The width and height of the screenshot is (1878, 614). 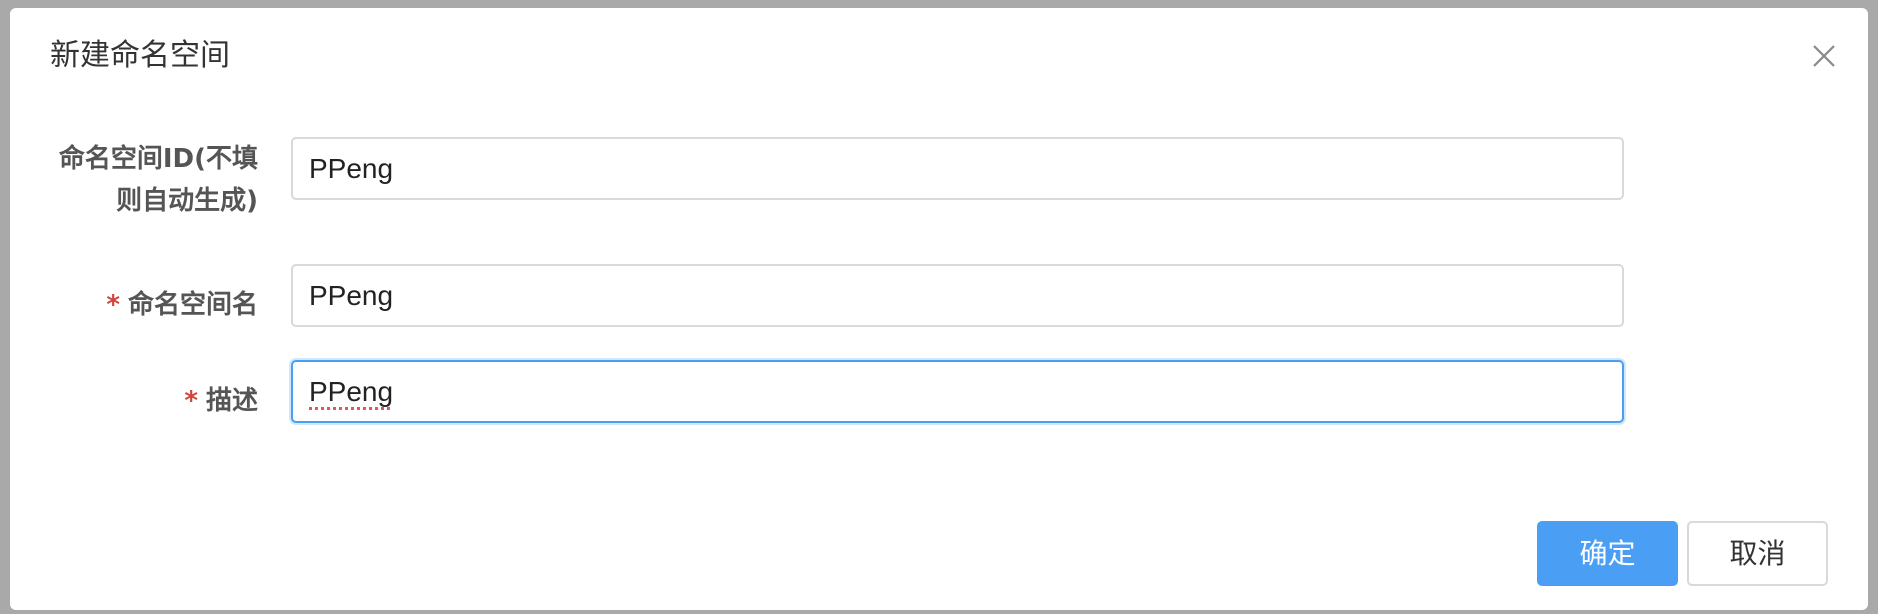 I want to click on close-icon-svg, so click(x=1824, y=56).